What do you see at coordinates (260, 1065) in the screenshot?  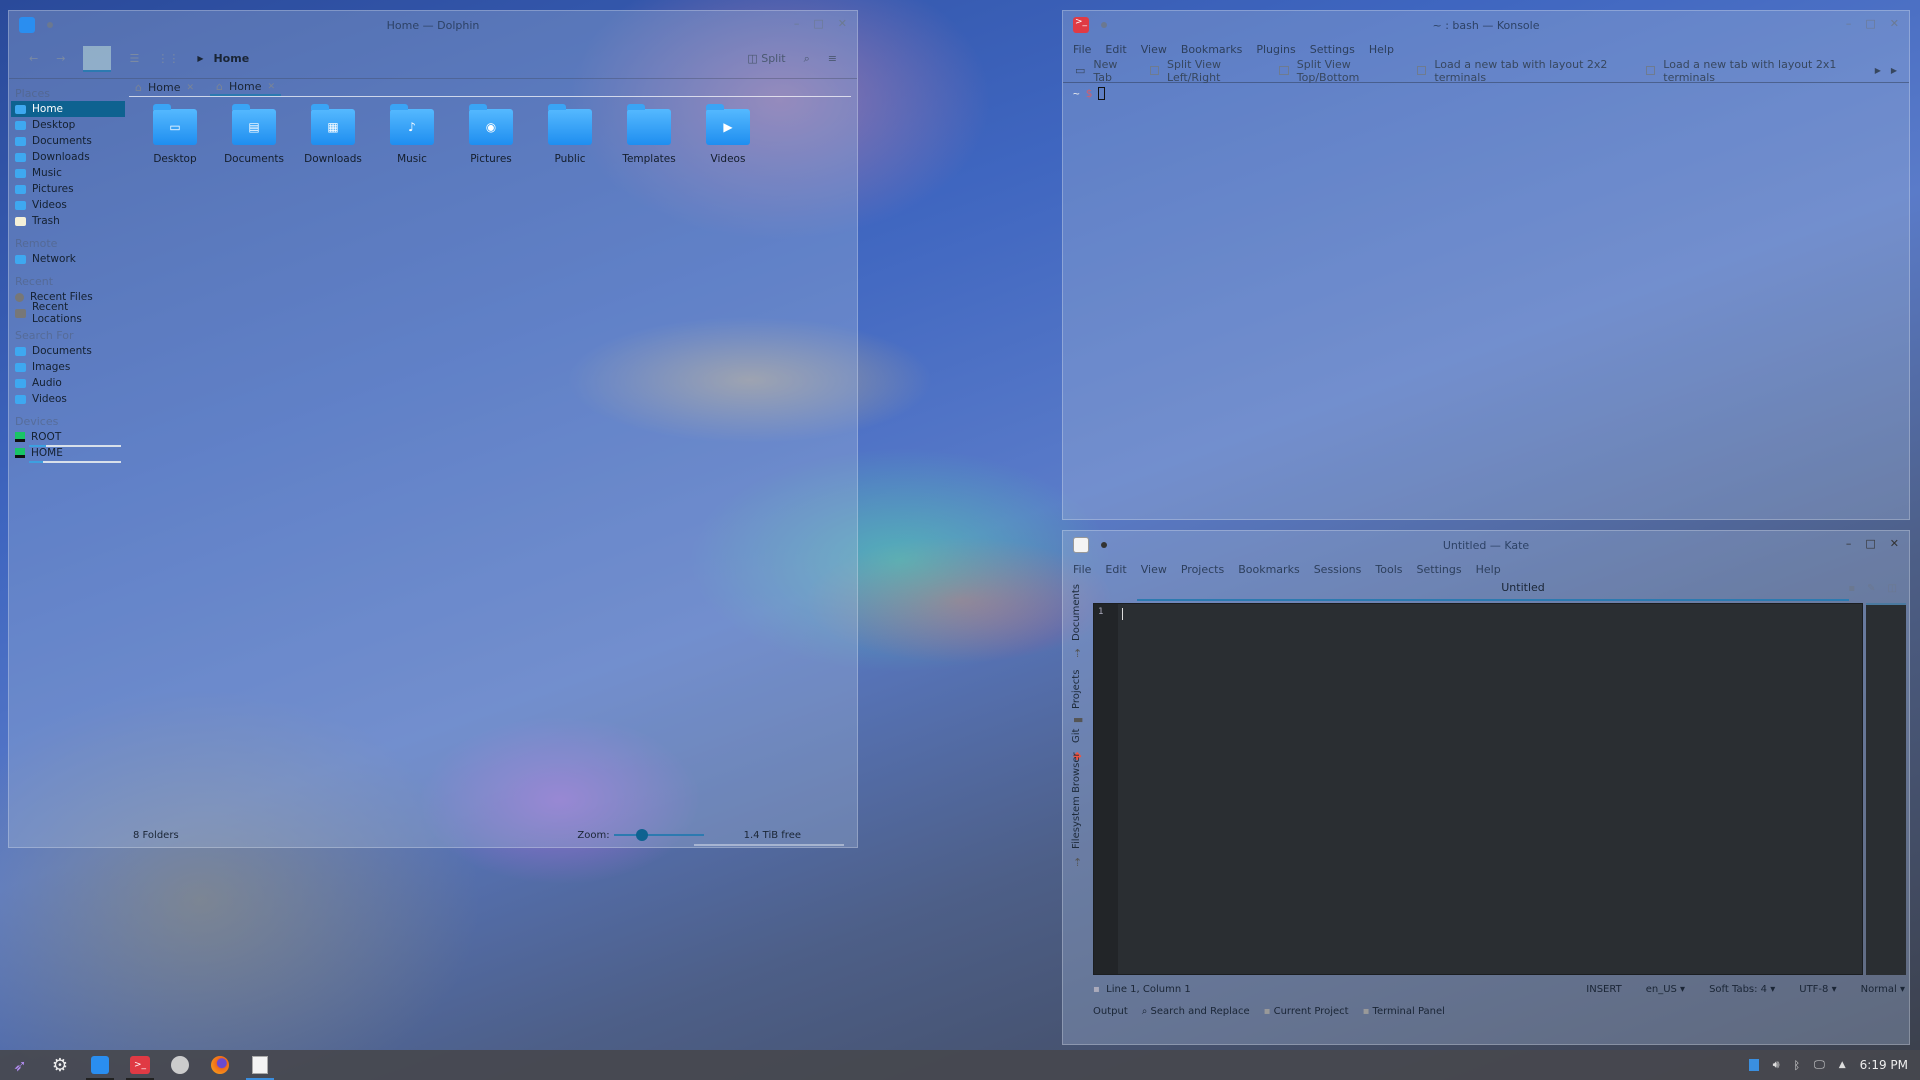 I see `taskbar-kate` at bounding box center [260, 1065].